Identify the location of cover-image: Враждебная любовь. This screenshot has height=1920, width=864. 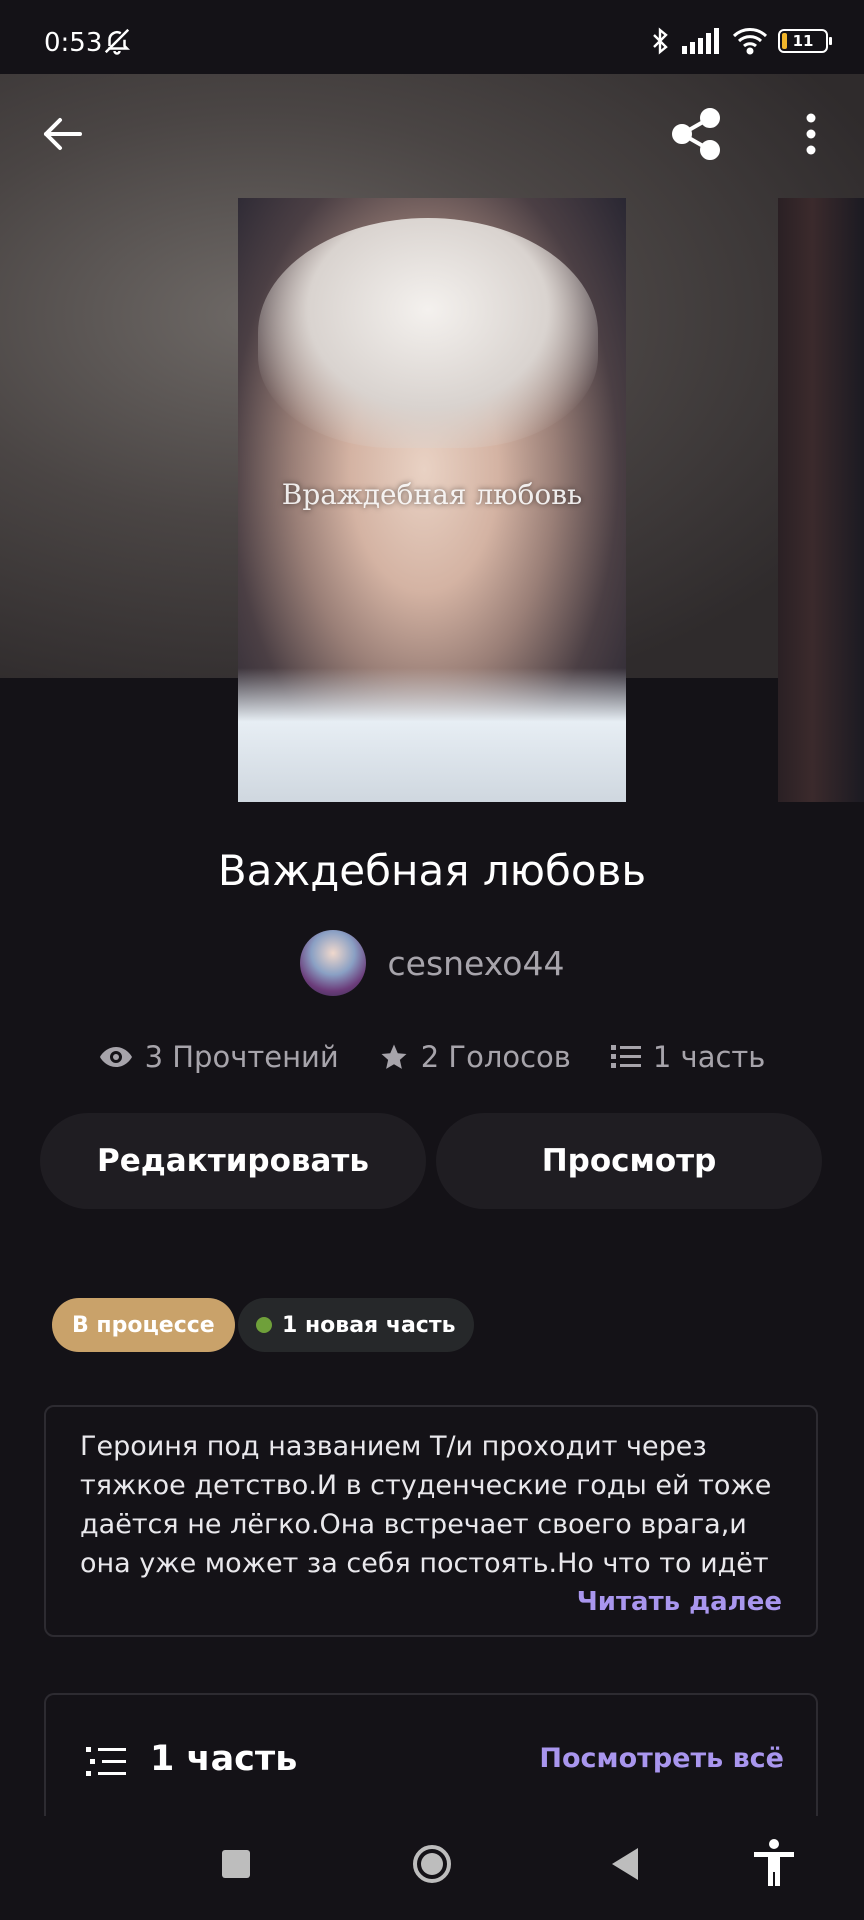
(432, 500).